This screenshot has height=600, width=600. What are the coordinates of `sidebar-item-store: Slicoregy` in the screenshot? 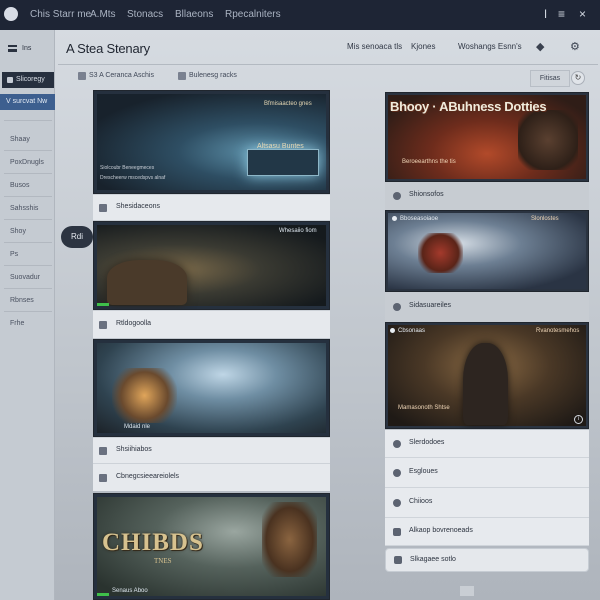 It's located at (28, 80).